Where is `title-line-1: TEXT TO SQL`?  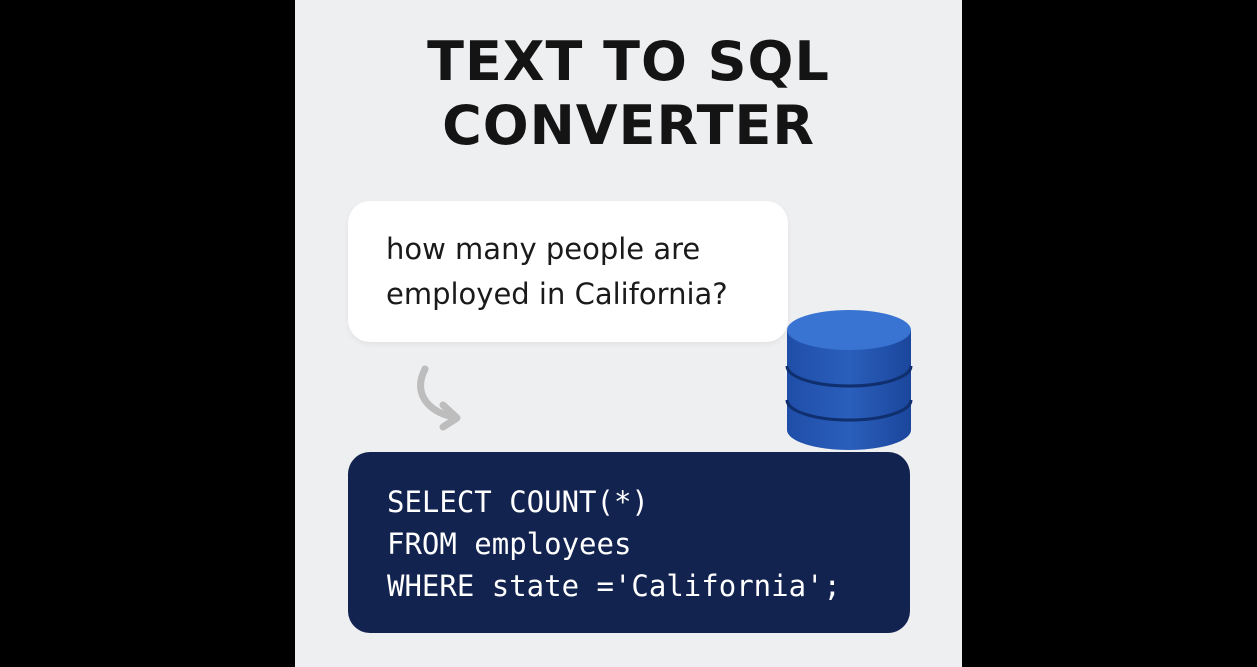
title-line-1: TEXT TO SQL is located at coordinates (628, 61).